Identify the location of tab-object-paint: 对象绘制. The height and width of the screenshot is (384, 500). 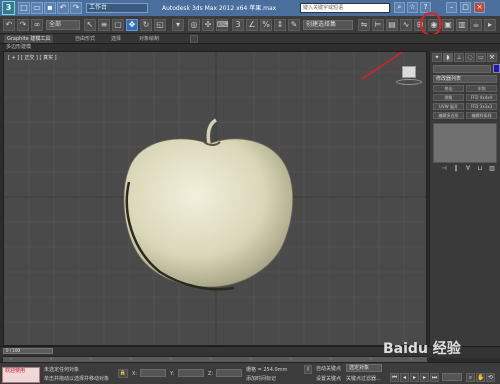
(149, 39).